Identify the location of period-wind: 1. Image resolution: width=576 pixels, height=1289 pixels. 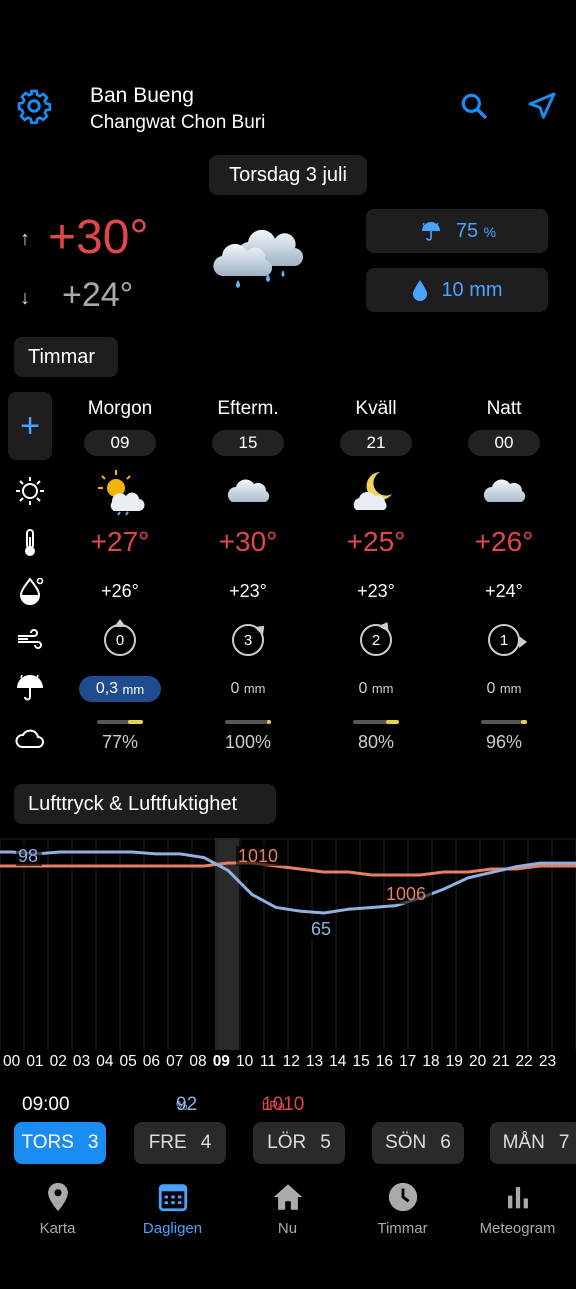
(504, 640).